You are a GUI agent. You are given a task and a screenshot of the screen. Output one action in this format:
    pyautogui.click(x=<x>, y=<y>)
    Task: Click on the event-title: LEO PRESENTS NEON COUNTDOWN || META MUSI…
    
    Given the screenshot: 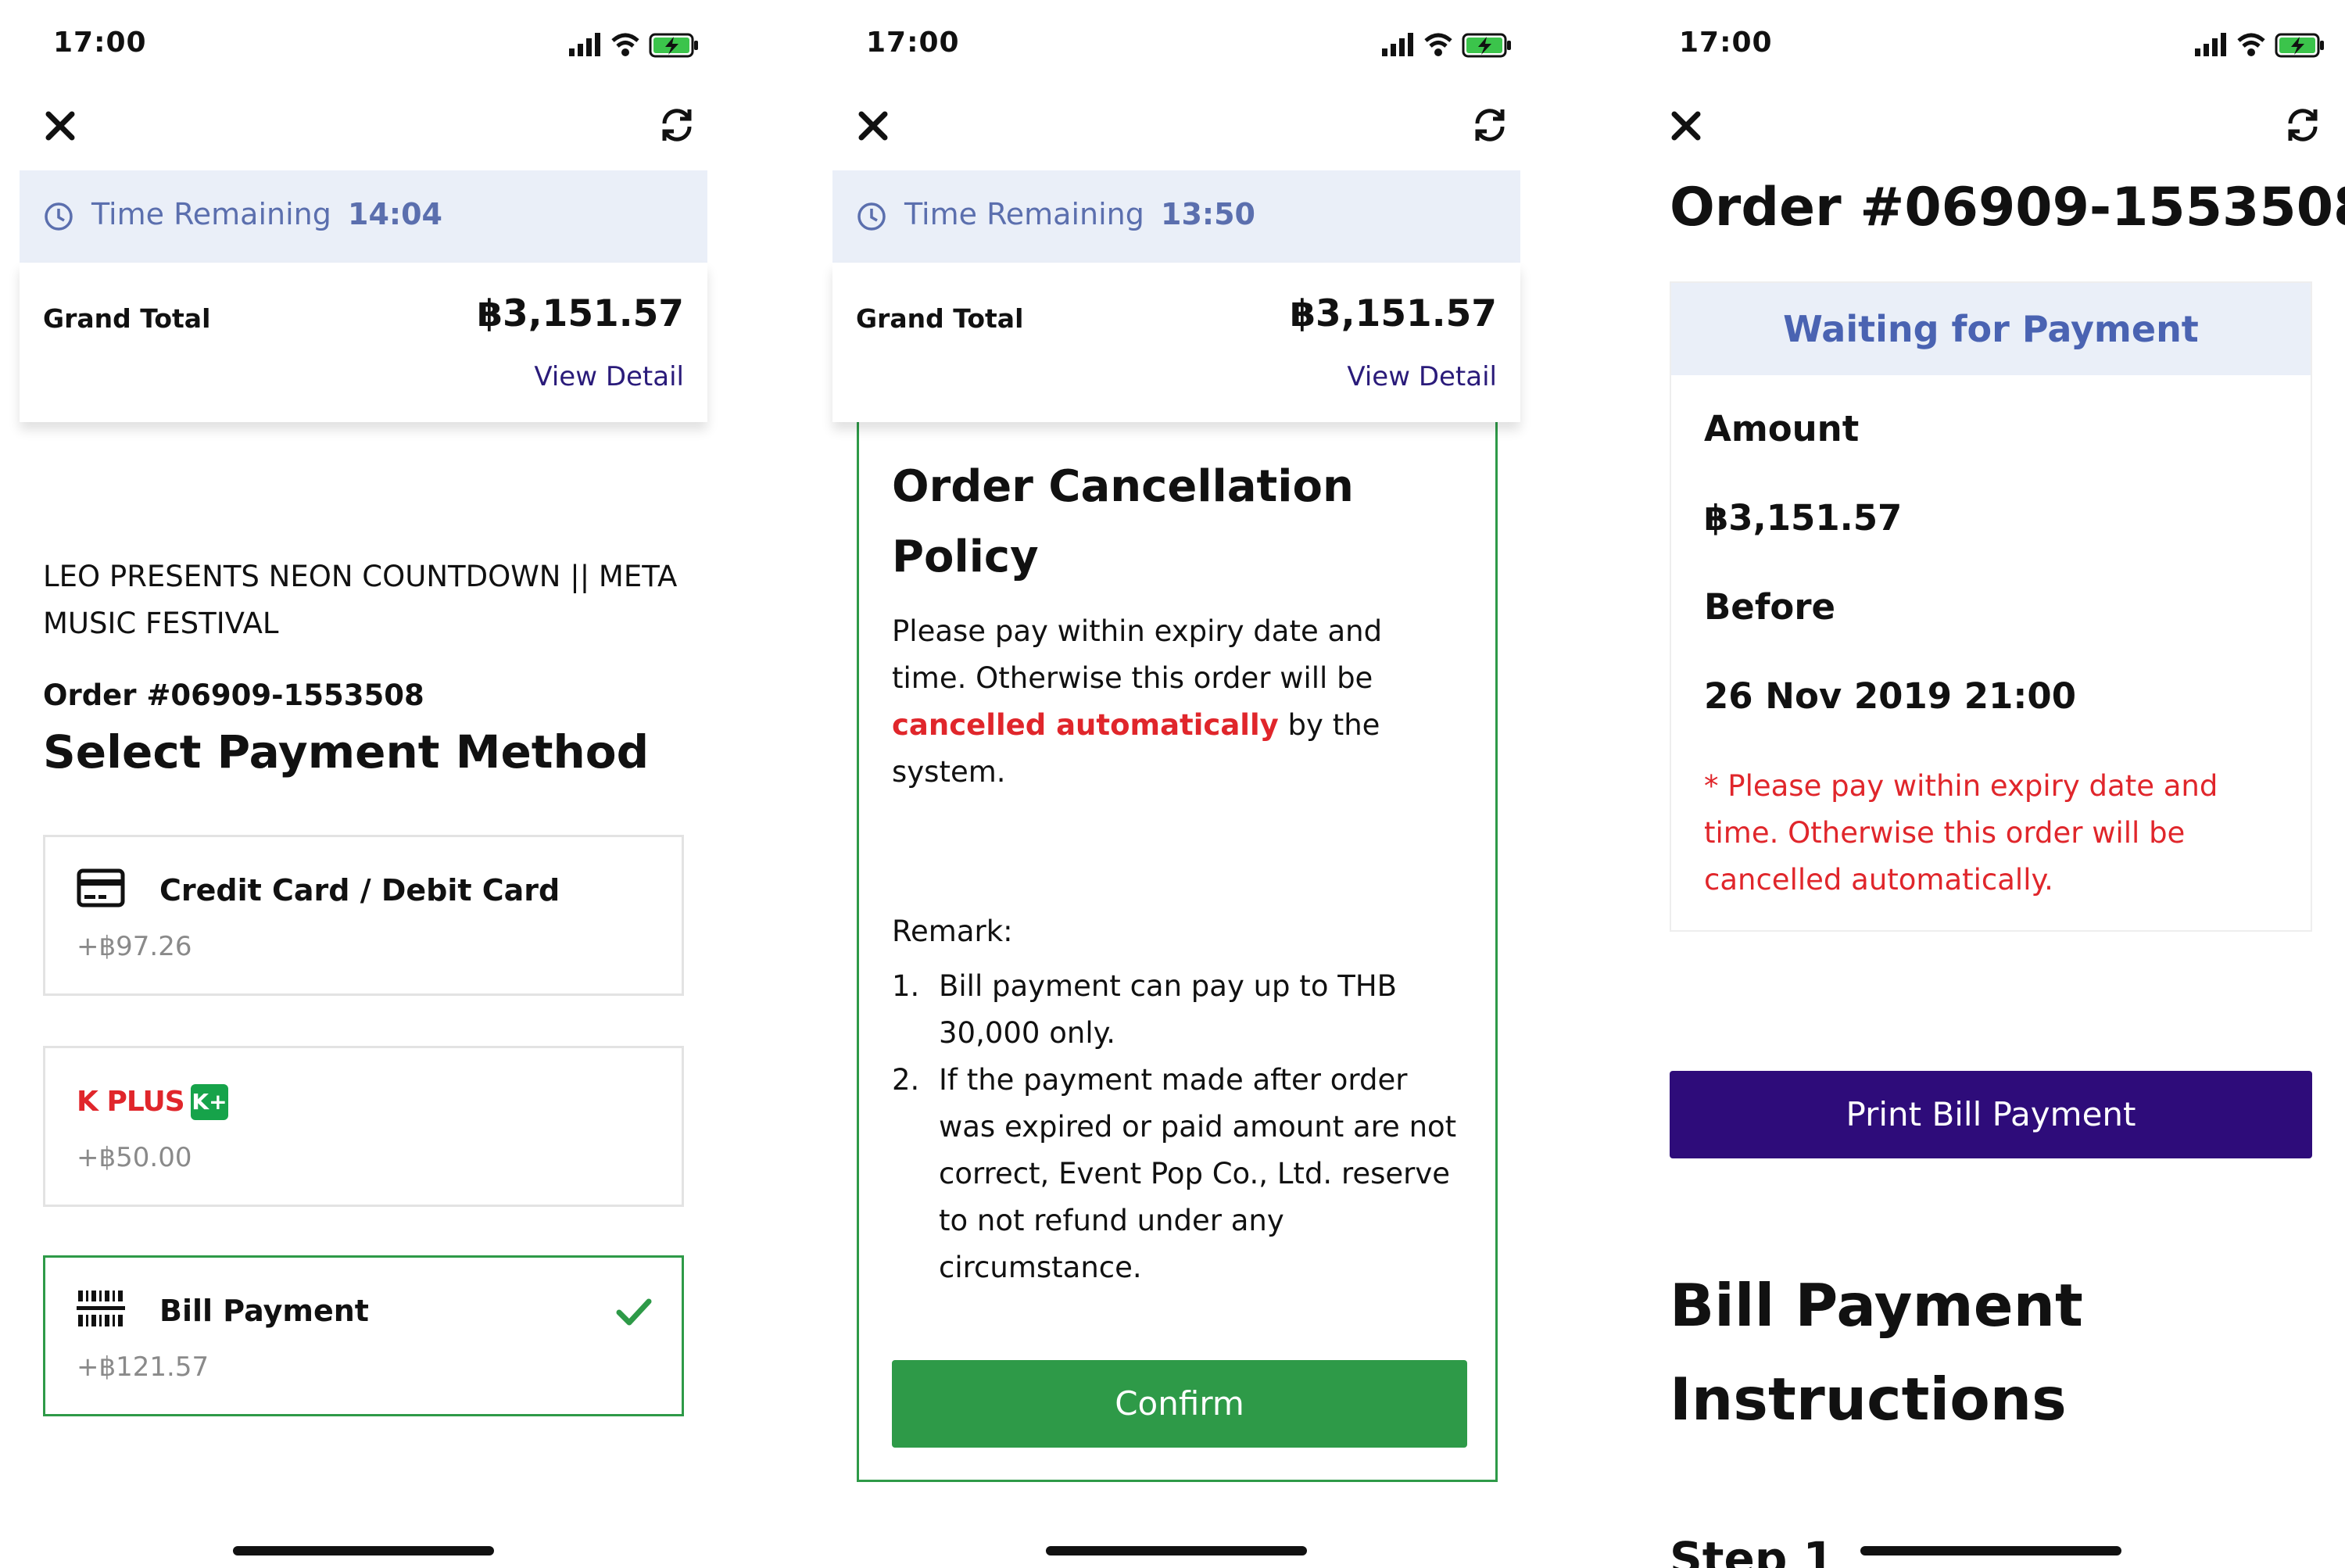 What is the action you would take?
    pyautogui.click(x=360, y=600)
    